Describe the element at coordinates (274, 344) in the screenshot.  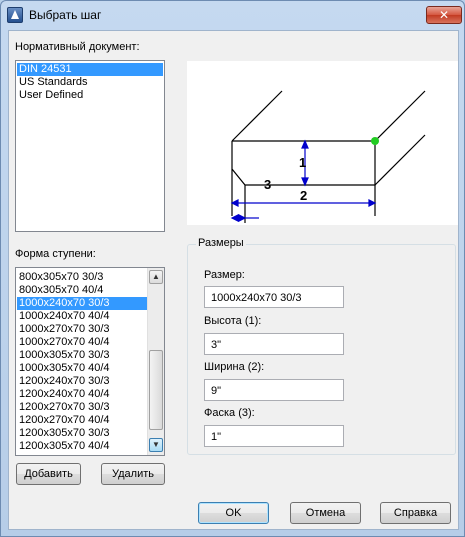
I see `height-field: 3"` at that location.